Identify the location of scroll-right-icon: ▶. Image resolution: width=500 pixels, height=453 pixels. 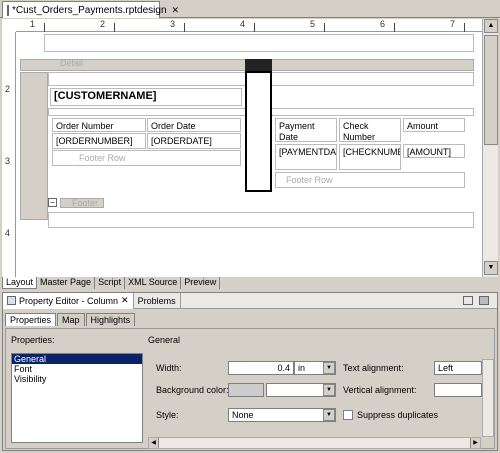
(475, 443).